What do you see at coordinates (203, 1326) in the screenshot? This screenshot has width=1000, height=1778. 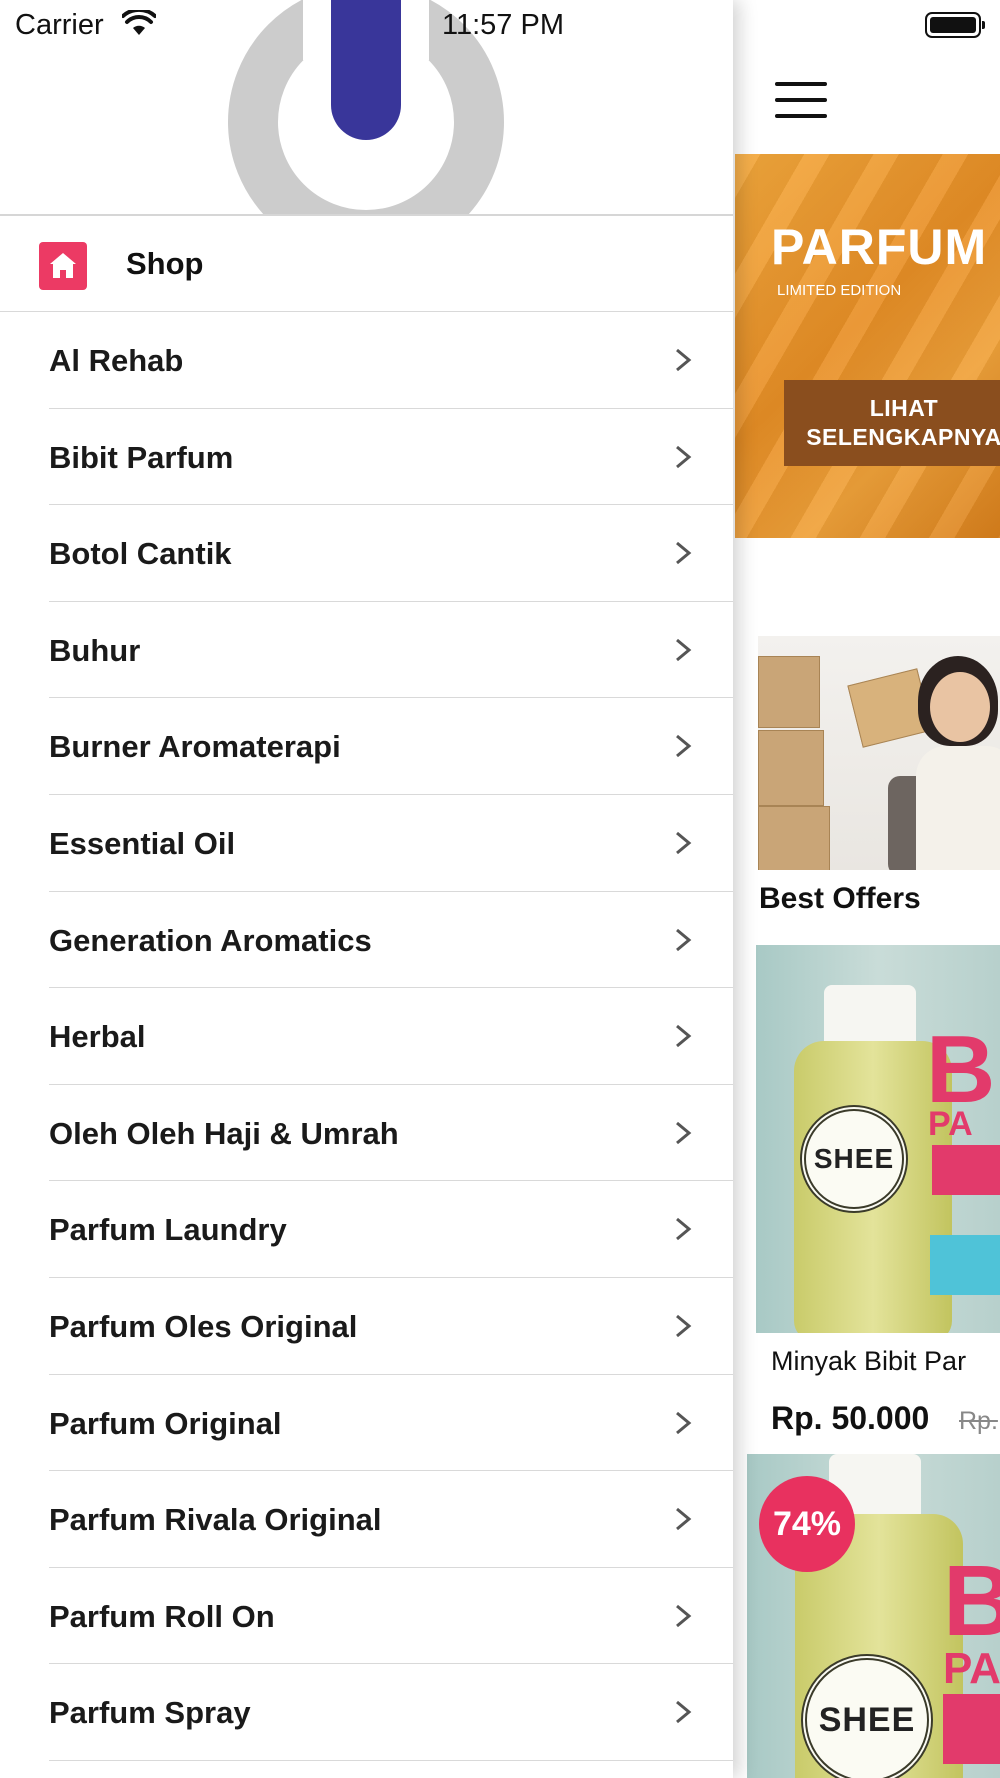 I see `category-label: Parfum Oles Original` at bounding box center [203, 1326].